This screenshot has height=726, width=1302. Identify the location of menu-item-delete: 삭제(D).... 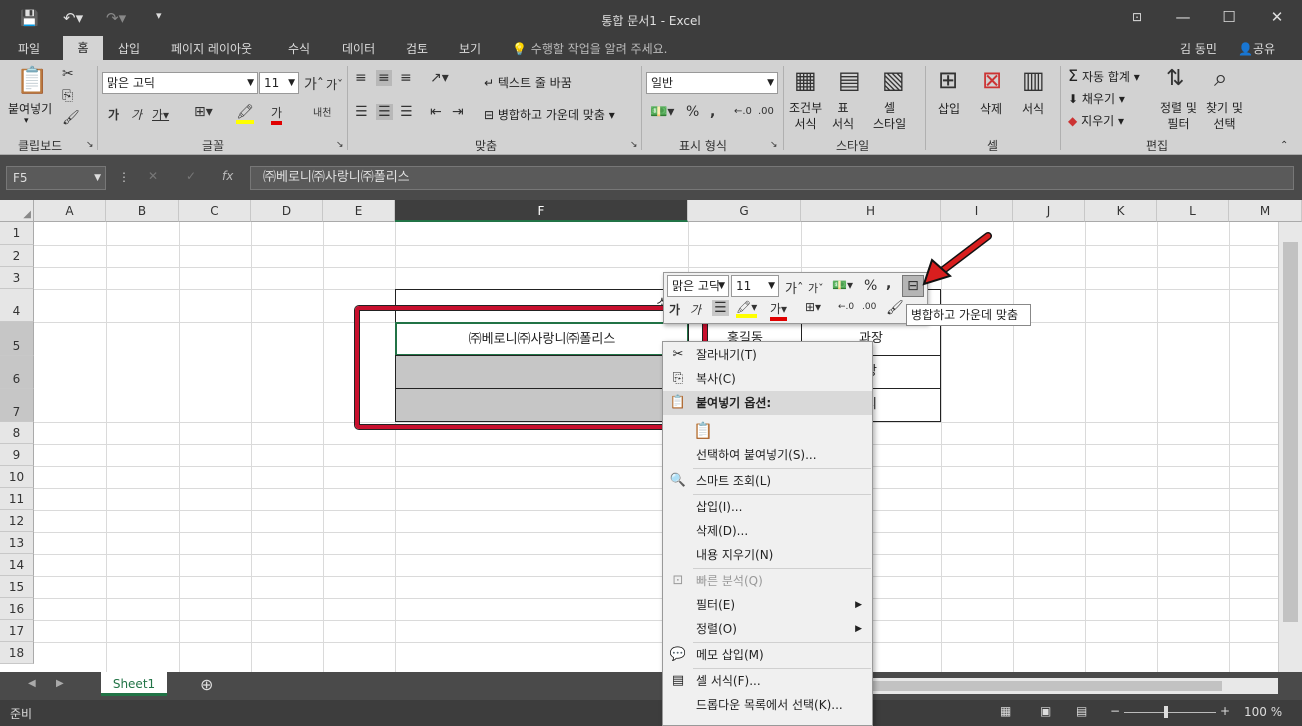
(767, 531).